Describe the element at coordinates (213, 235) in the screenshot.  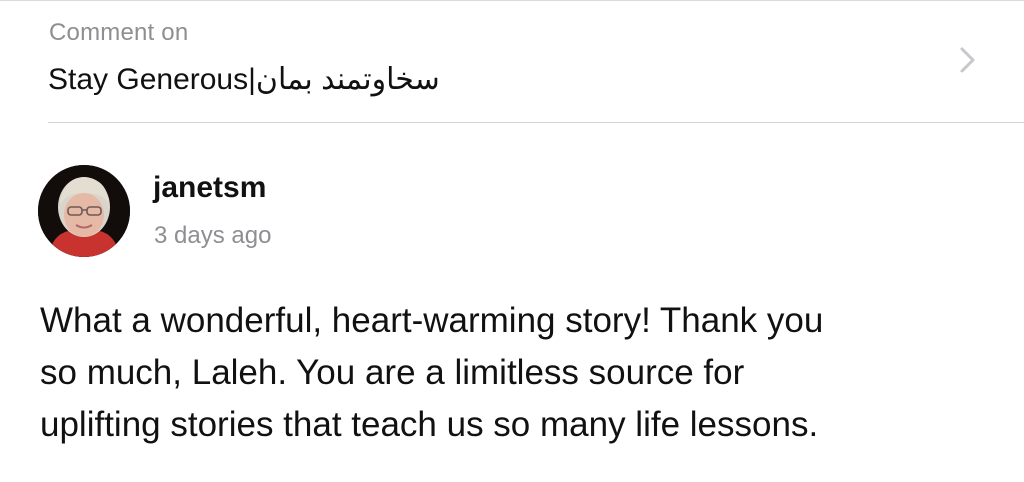
I see `comment-timestamp: 3 days ago` at that location.